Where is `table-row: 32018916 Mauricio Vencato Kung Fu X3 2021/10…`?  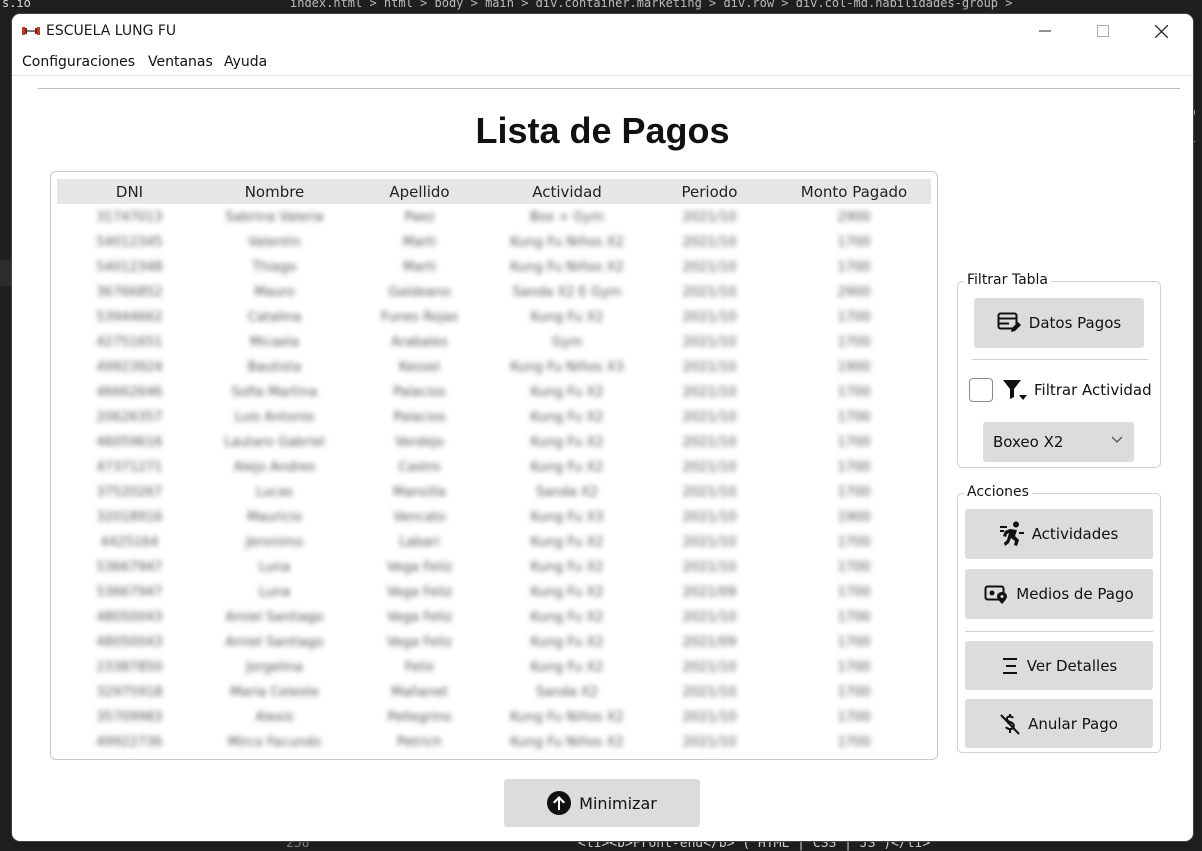
table-row: 32018916 Mauricio Vencato Kung Fu X3 2021/10… is located at coordinates (494, 517).